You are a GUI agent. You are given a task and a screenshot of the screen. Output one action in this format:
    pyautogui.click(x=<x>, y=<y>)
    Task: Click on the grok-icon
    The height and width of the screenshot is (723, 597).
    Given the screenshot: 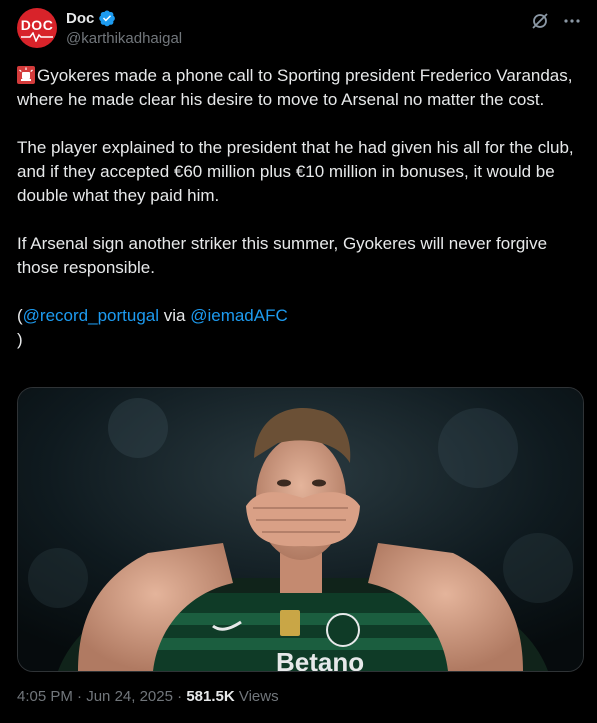 What is the action you would take?
    pyautogui.click(x=540, y=21)
    